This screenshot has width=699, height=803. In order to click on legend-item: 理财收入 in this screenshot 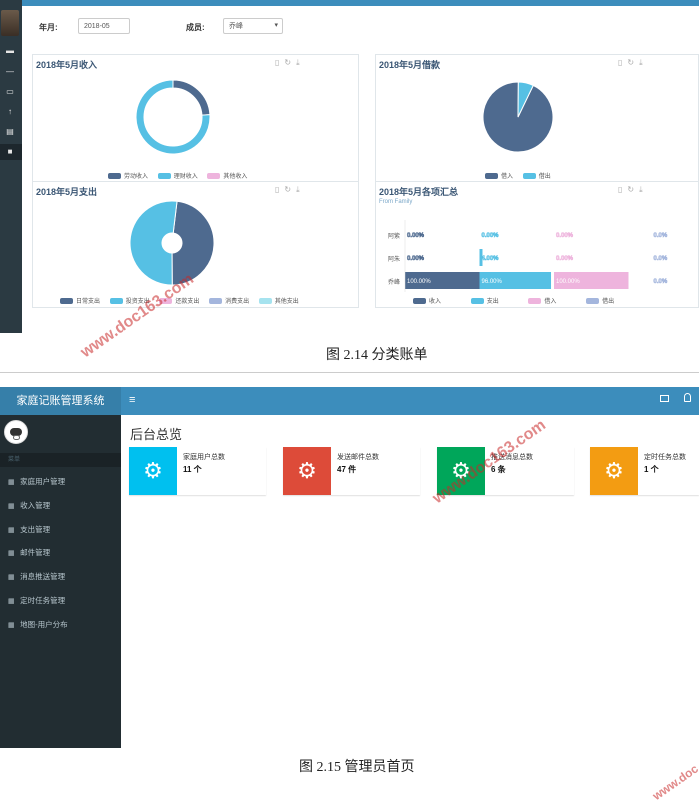, I will do `click(186, 177)`.